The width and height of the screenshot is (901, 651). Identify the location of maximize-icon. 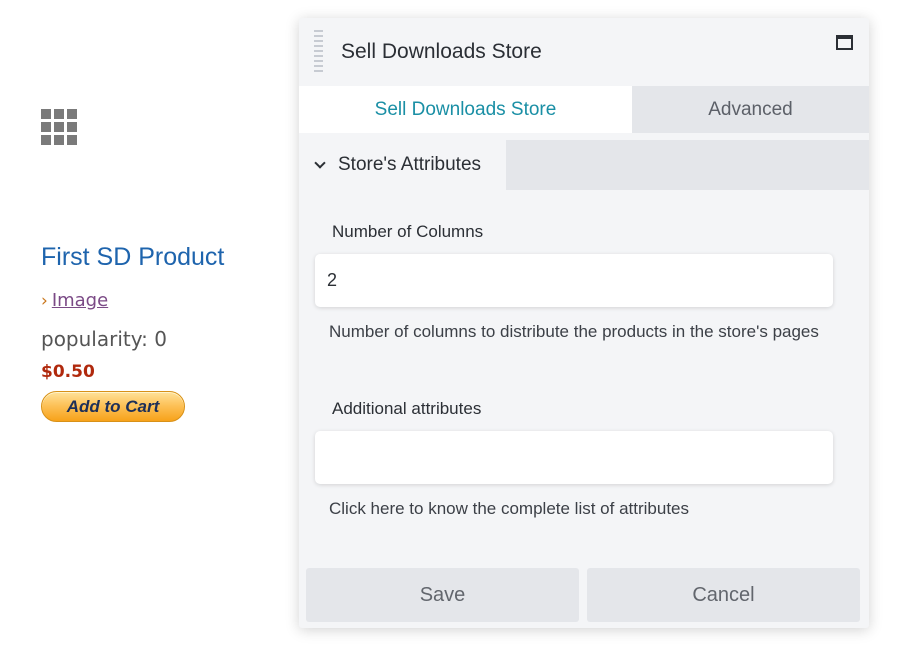
(844, 42).